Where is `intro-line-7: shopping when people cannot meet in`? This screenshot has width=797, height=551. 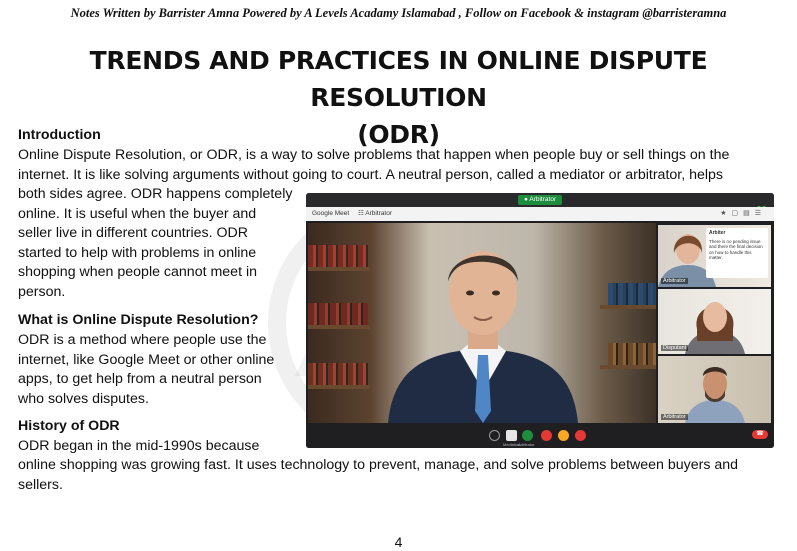 intro-line-7: shopping when people cannot meet in is located at coordinates (137, 272).